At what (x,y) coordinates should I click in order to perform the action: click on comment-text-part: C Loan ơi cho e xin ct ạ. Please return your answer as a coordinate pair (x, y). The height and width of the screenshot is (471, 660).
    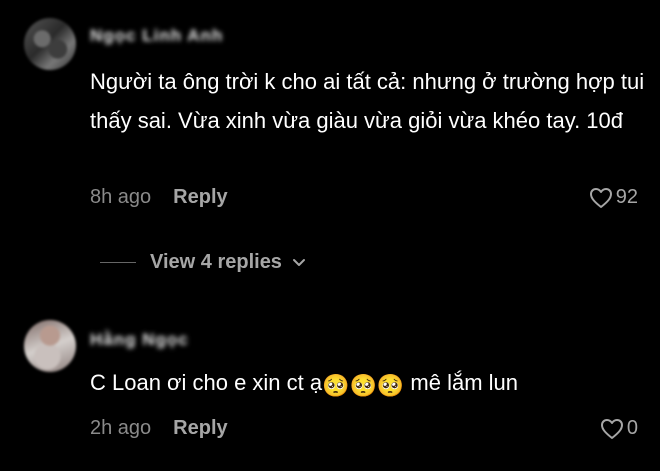
    Looking at the image, I should click on (206, 382).